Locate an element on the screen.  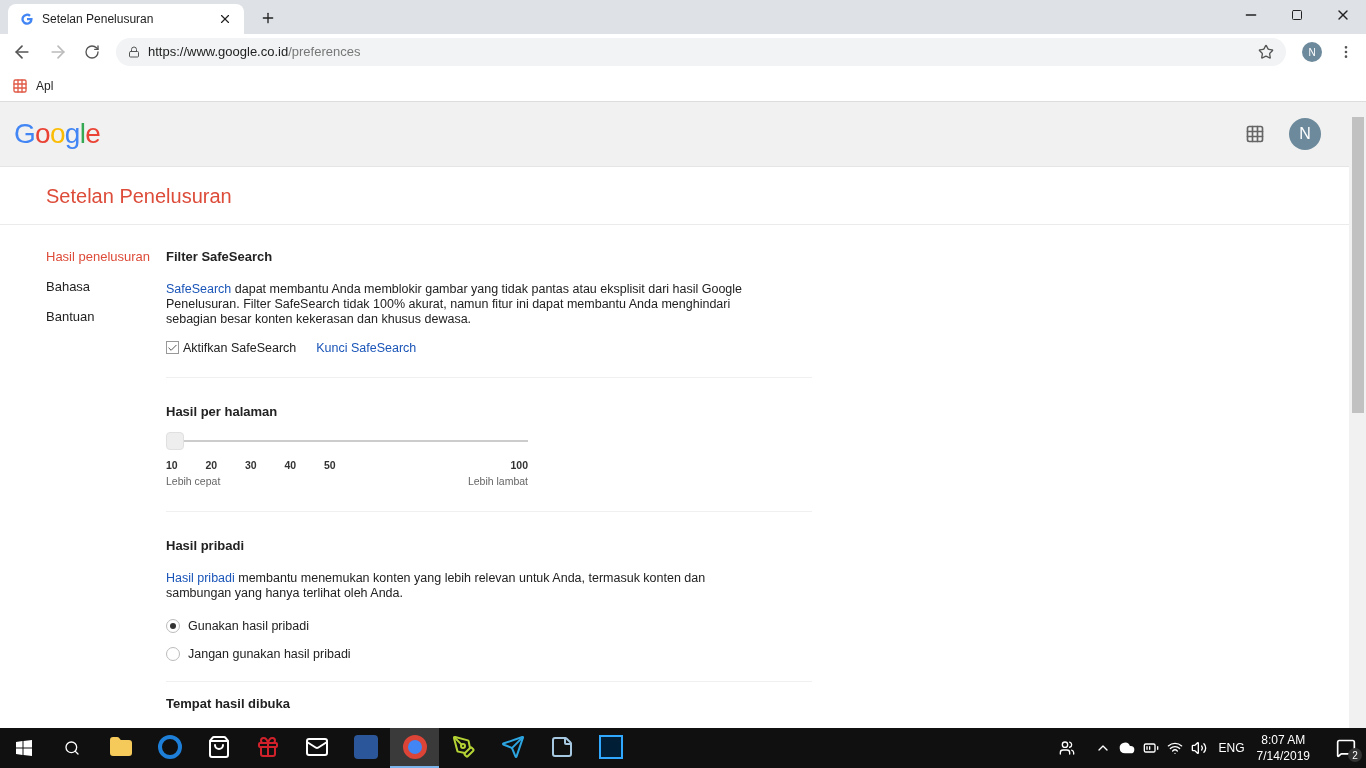
slider-min-label: Lebih cepat is located at coordinates (193, 481).